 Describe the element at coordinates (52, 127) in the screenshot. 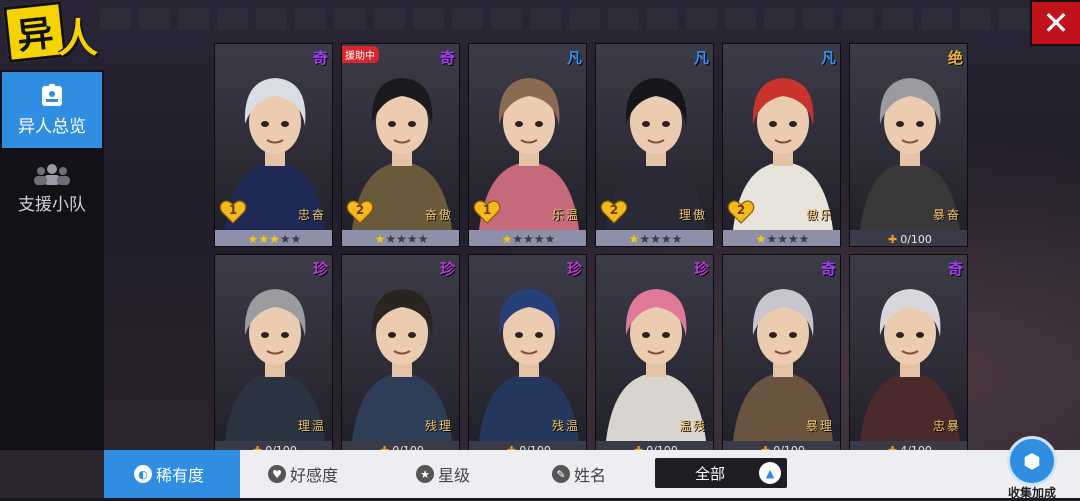

I see `nav-label: 异人总览` at that location.